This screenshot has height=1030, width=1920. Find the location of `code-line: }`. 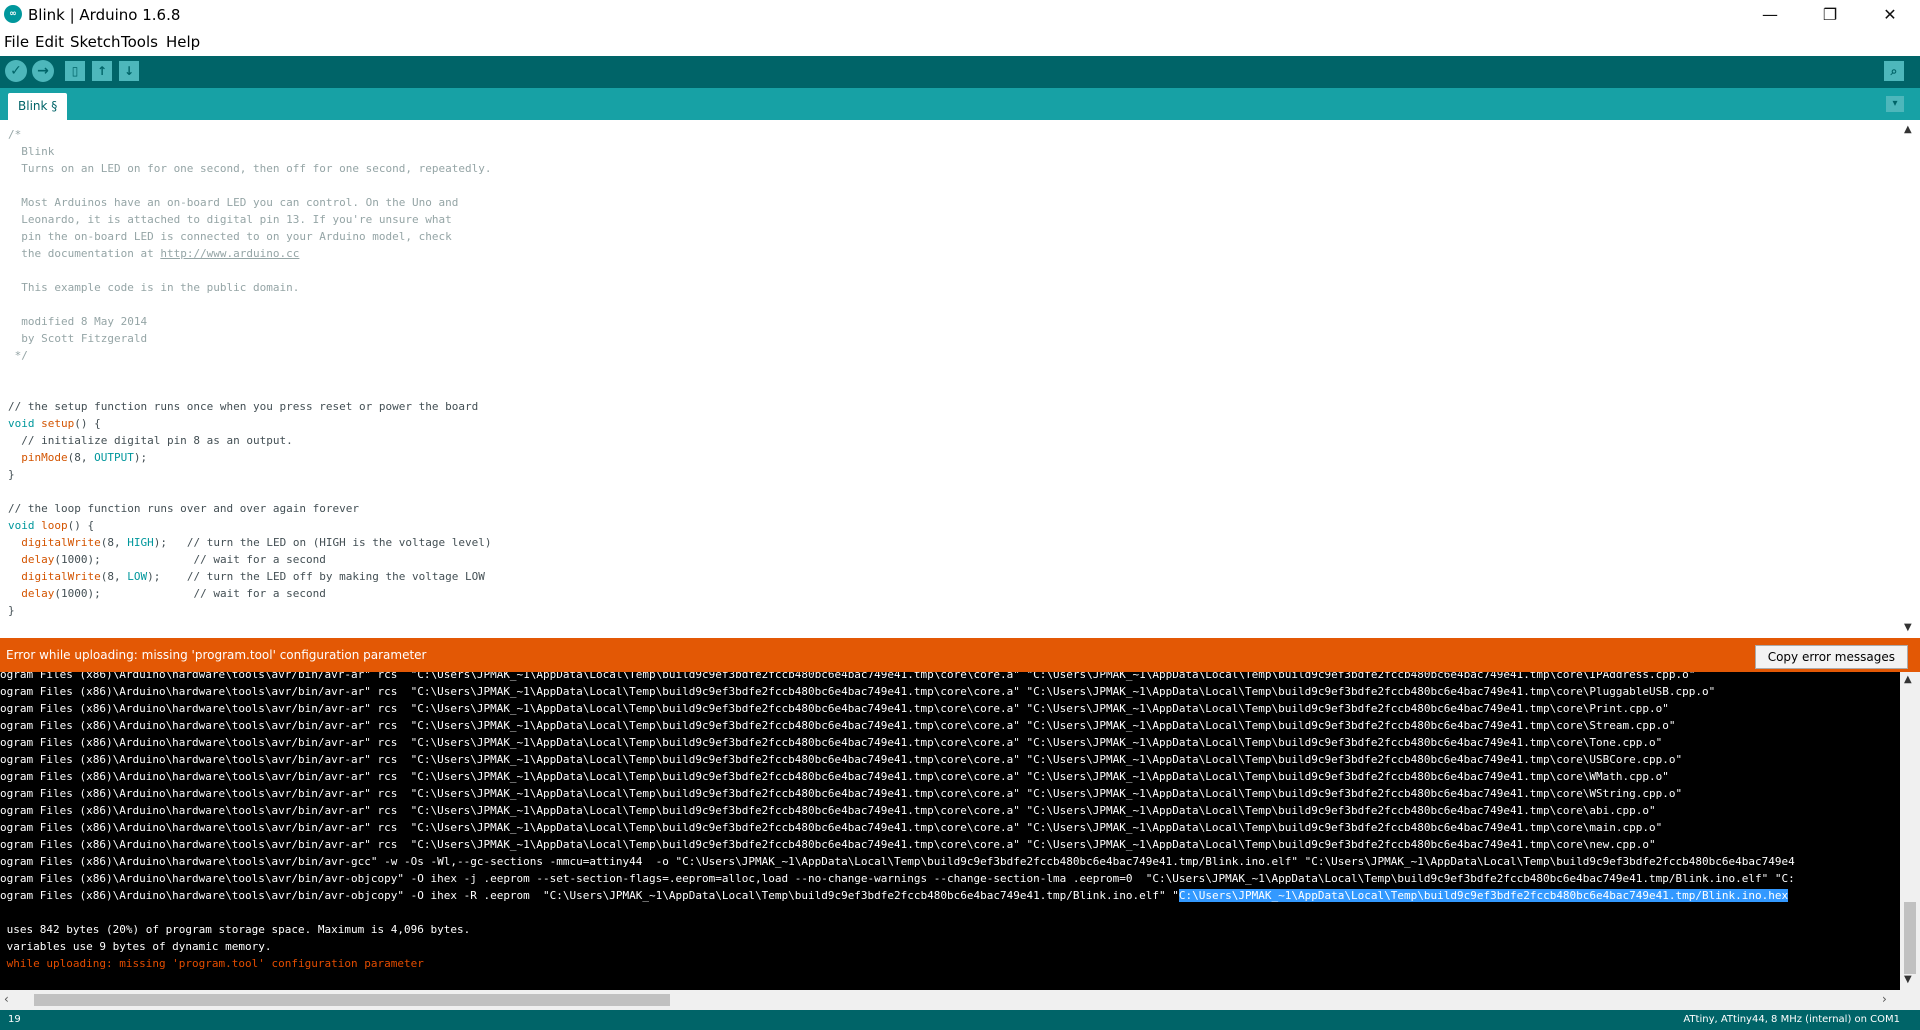

code-line: } is located at coordinates (11, 474).